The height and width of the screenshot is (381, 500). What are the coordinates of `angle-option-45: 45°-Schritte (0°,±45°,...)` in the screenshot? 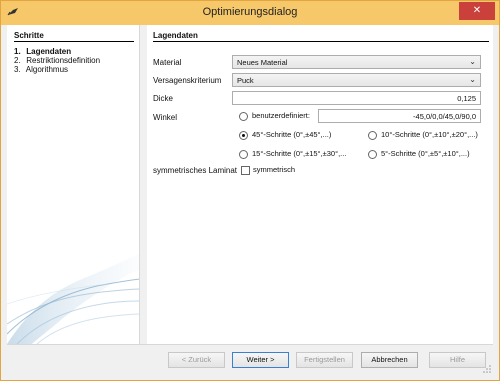 It's located at (285, 135).